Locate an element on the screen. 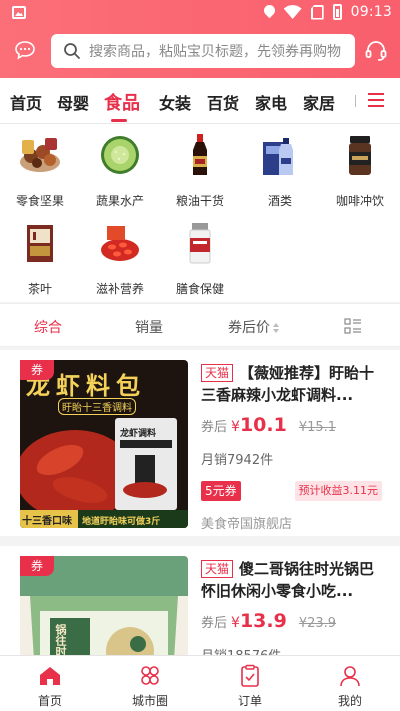  product-image-slogan: 地道盱眙味可做3斤 is located at coordinates (121, 522).